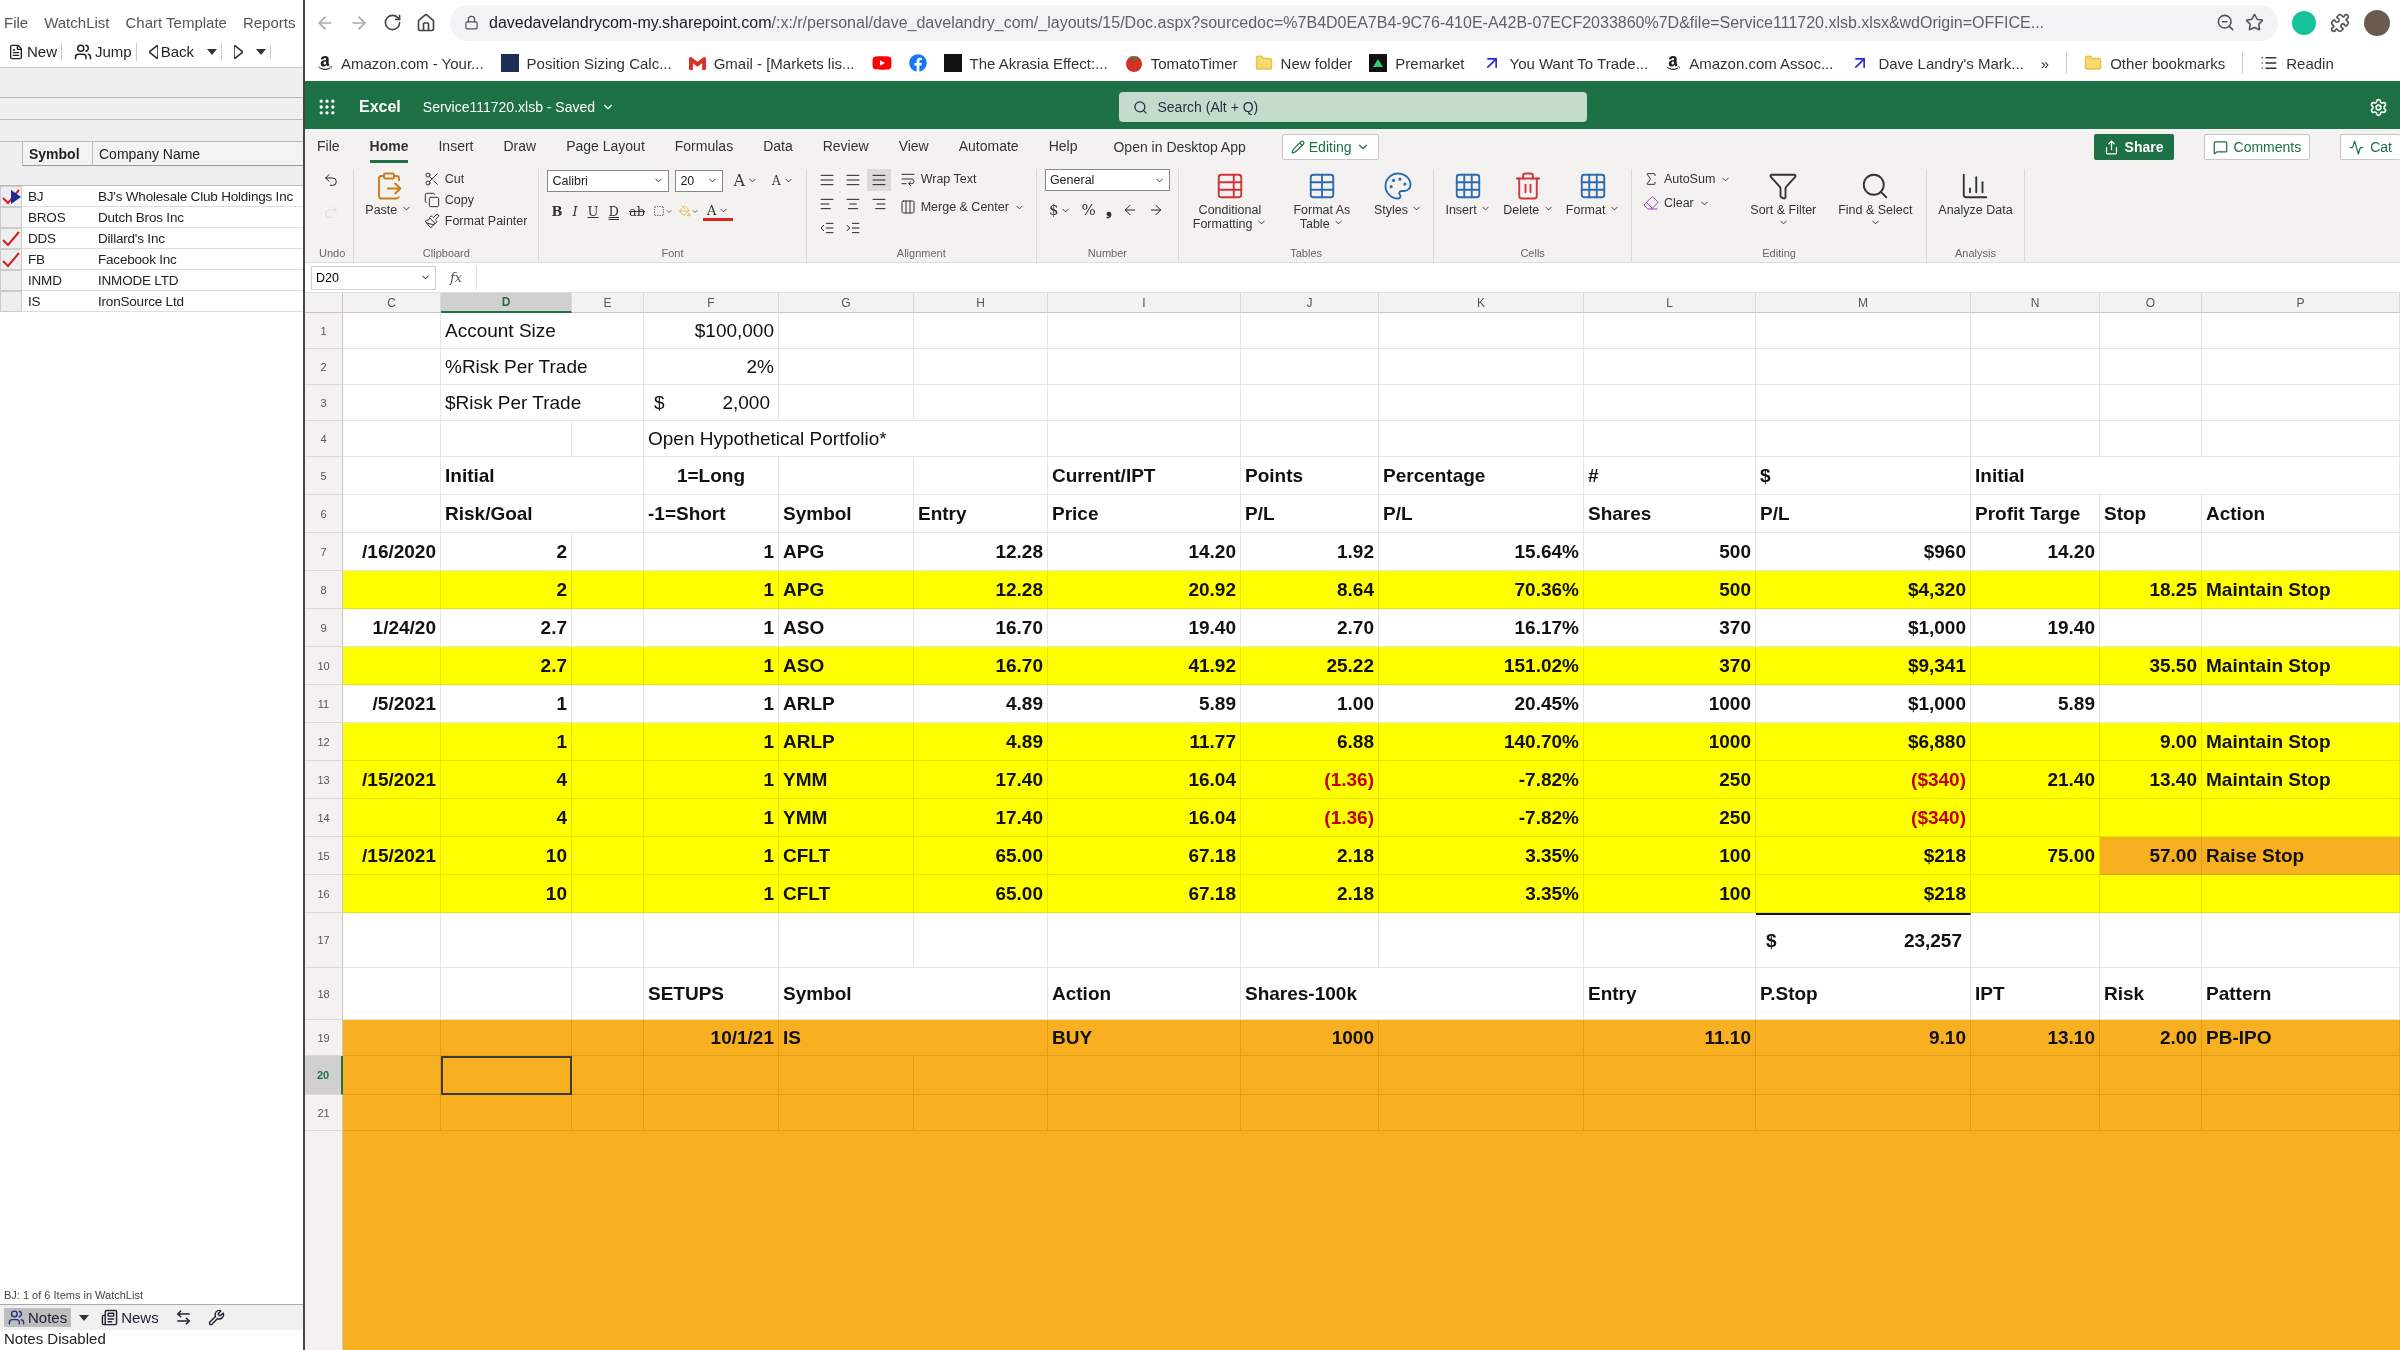  I want to click on column-header: N, so click(2035, 303).